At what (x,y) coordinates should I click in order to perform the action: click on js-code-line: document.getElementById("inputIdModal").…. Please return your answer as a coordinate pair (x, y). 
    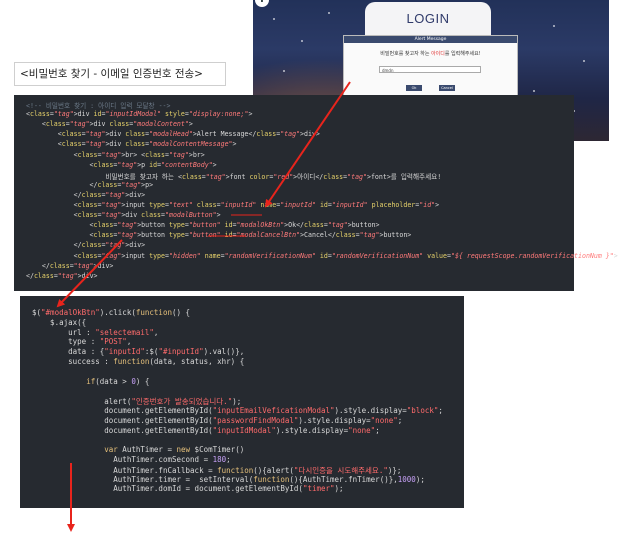
    Looking at the image, I should click on (206, 430).